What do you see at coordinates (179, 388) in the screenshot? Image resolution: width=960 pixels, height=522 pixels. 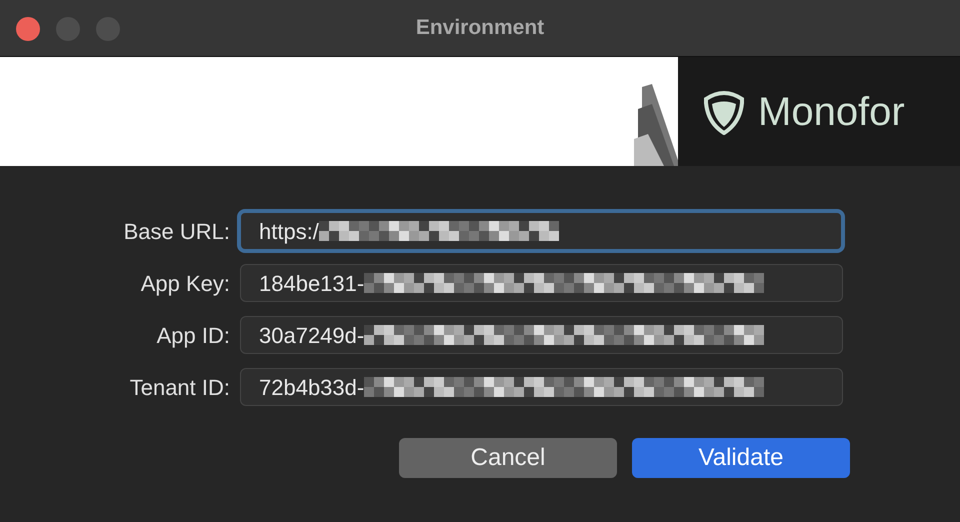 I see `field-label: Tenant ID:` at bounding box center [179, 388].